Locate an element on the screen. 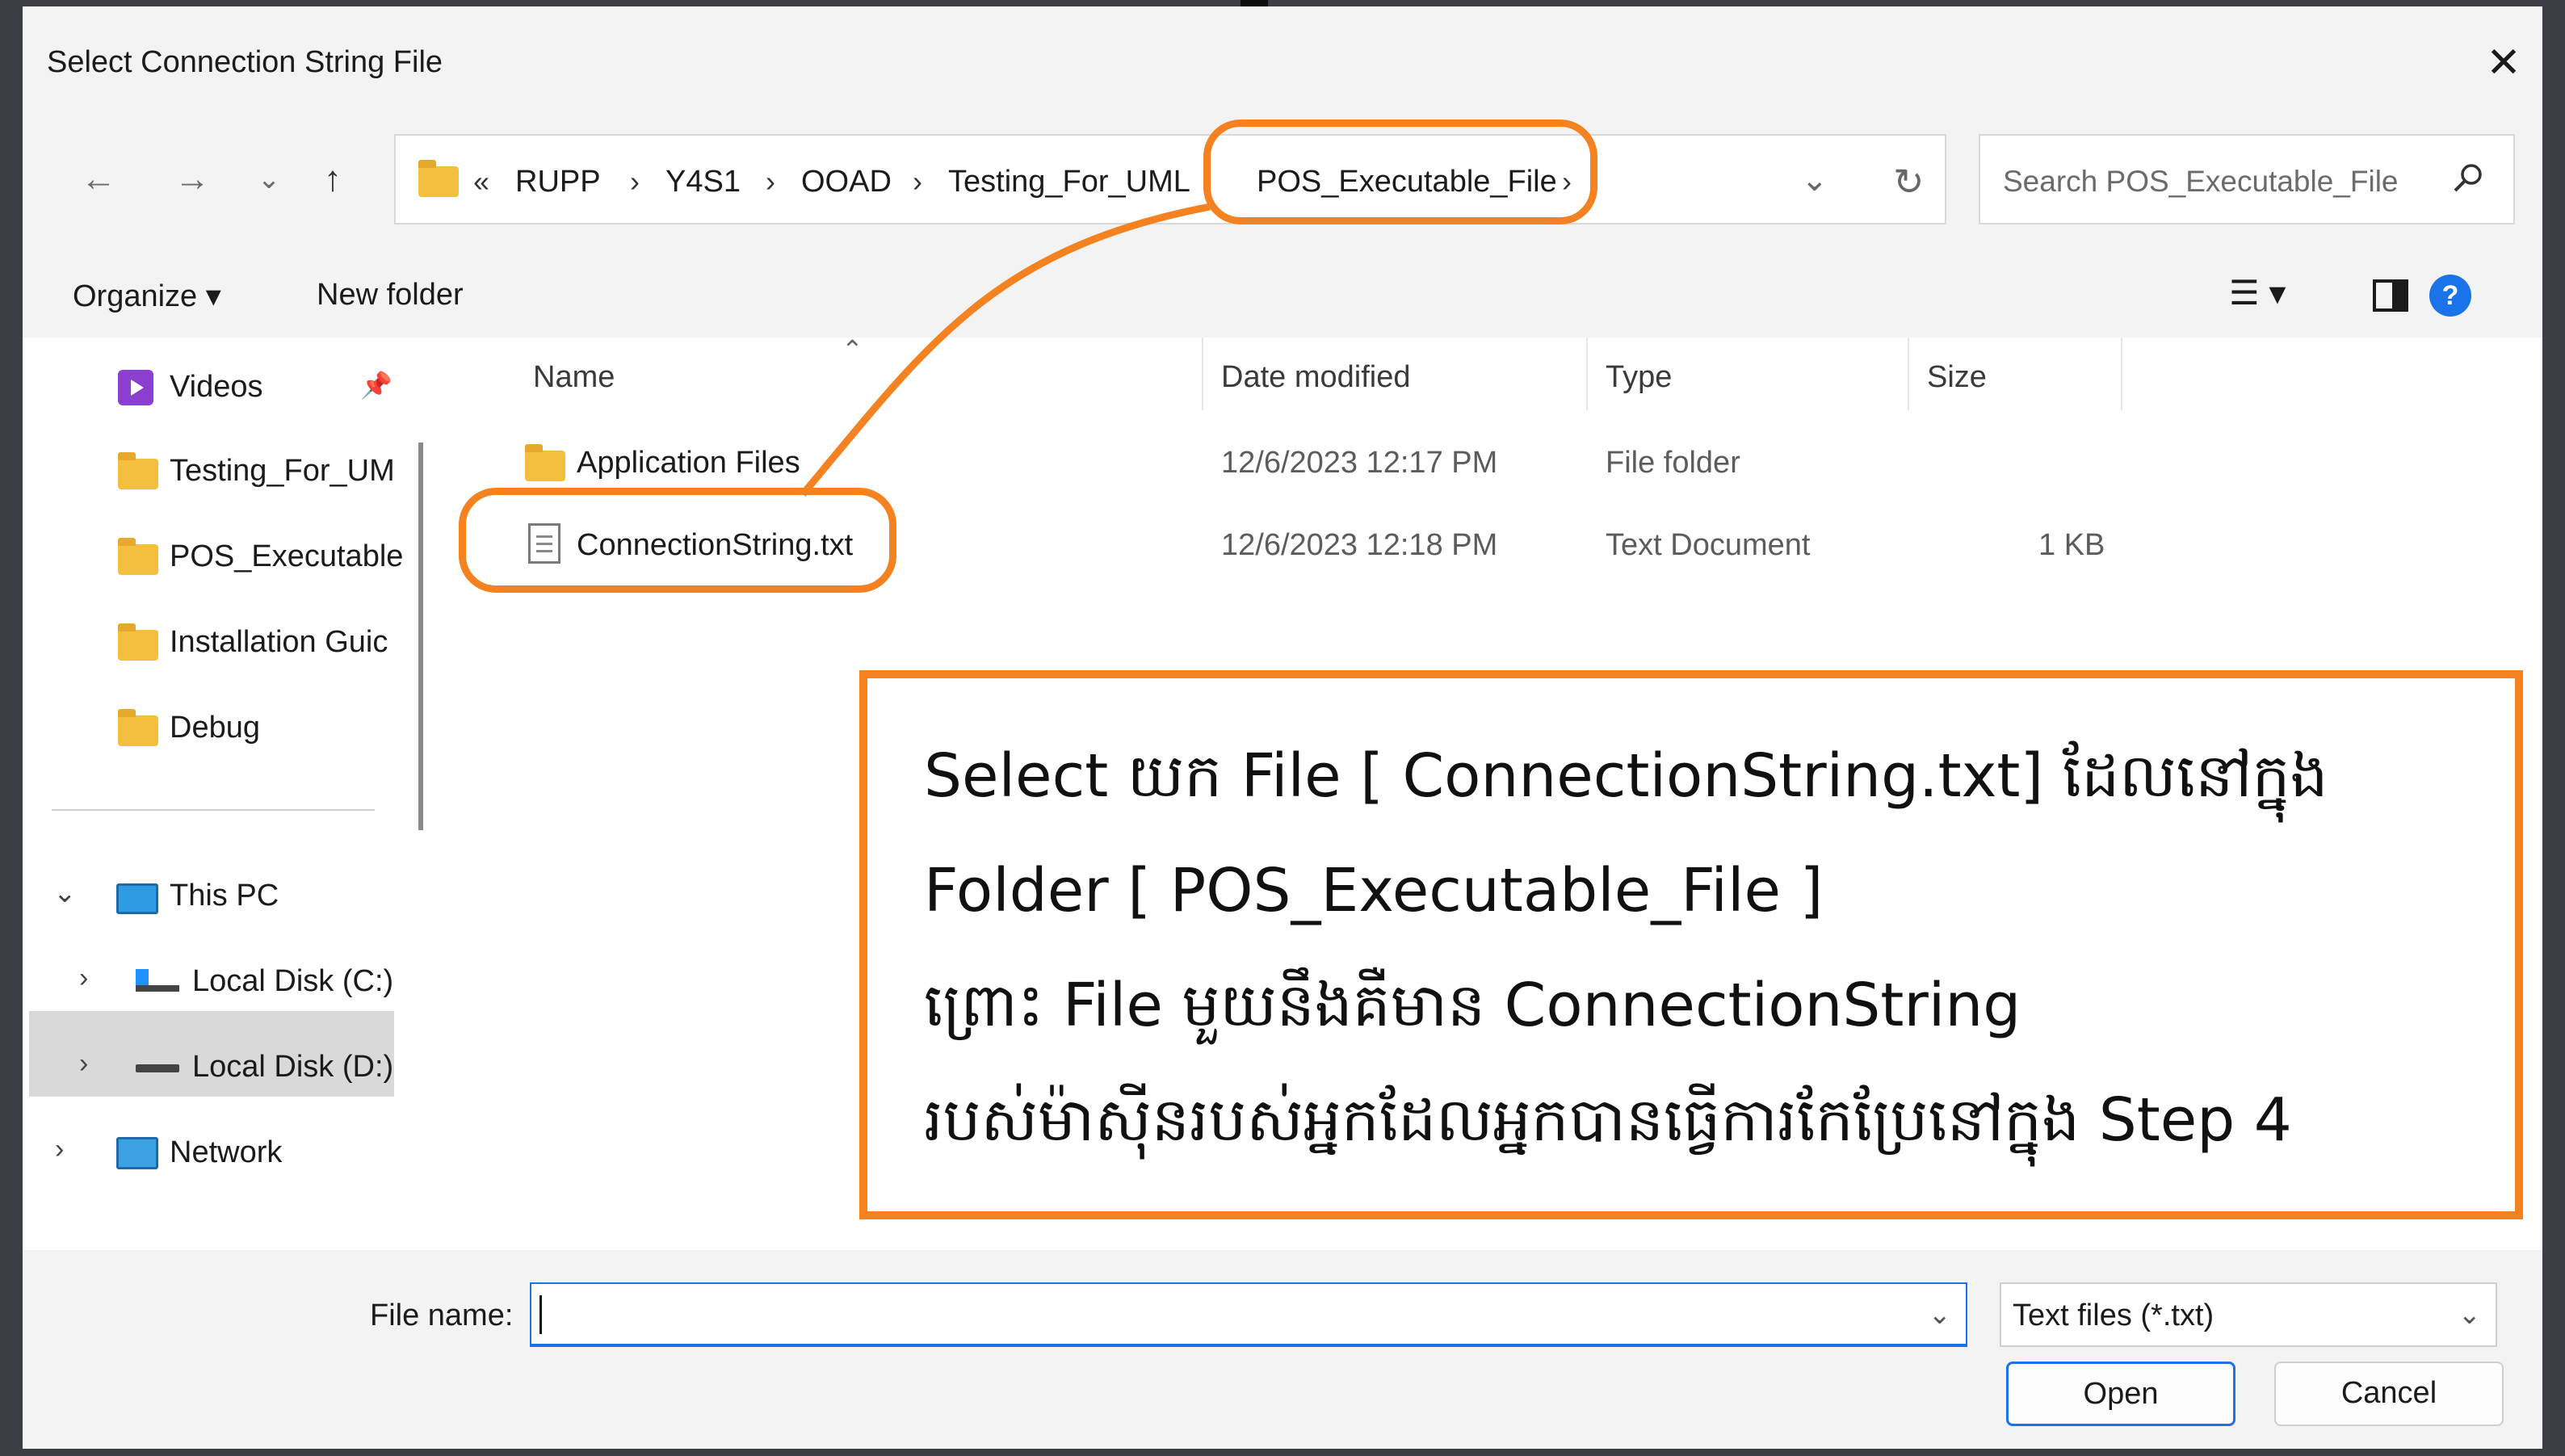 The width and height of the screenshot is (2565, 1456). sidebar-item-local-disk-d: Local Disk (D:) is located at coordinates (305, 1067).